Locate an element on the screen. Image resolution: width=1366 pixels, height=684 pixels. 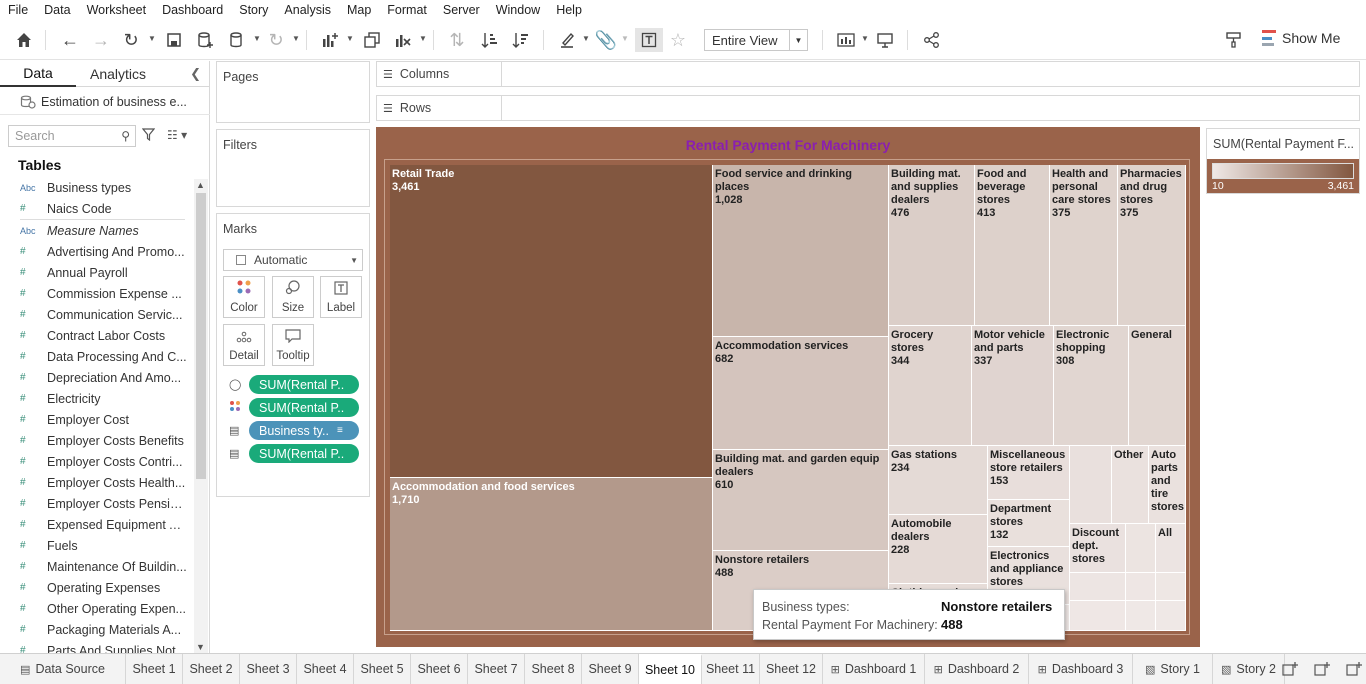
treemap-cell: Auto parts and tire stores is located at coordinates (1167, 485).